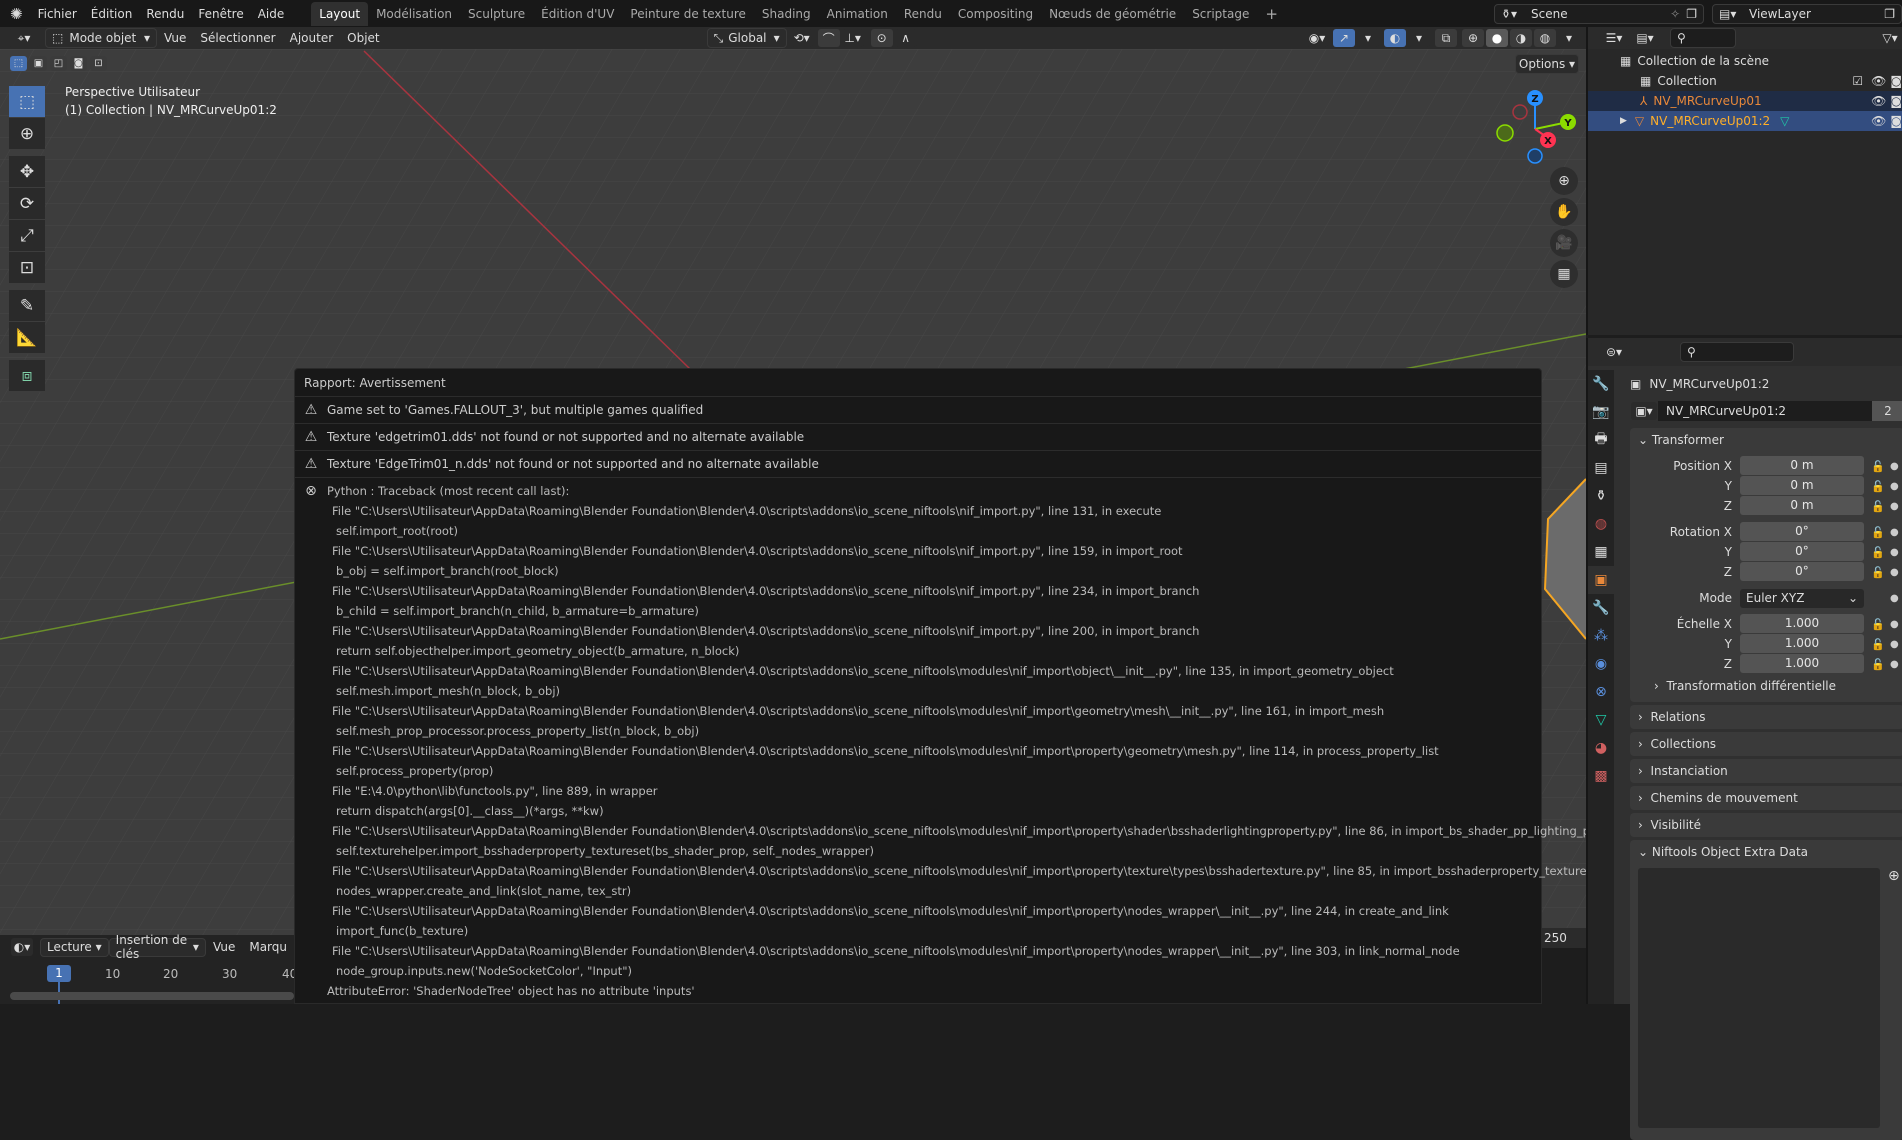 The width and height of the screenshot is (1902, 1140). I want to click on constraints-tab-icon: ⊗, so click(1601, 692).